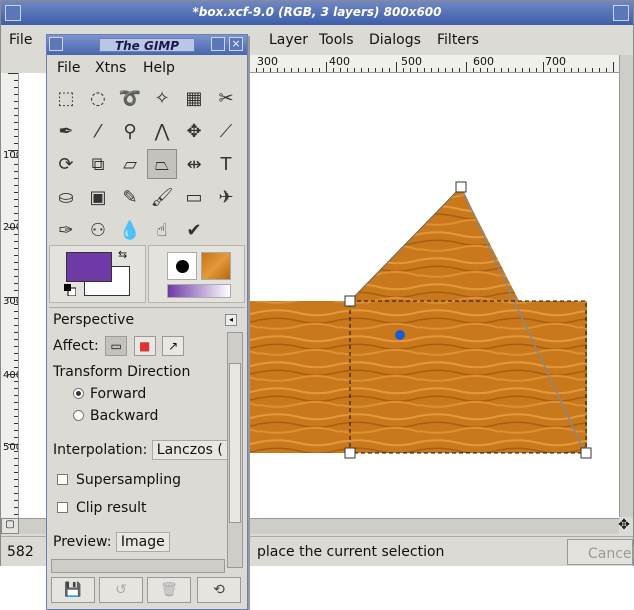  Describe the element at coordinates (70, 290) in the screenshot. I see `default-colors-icon` at that location.